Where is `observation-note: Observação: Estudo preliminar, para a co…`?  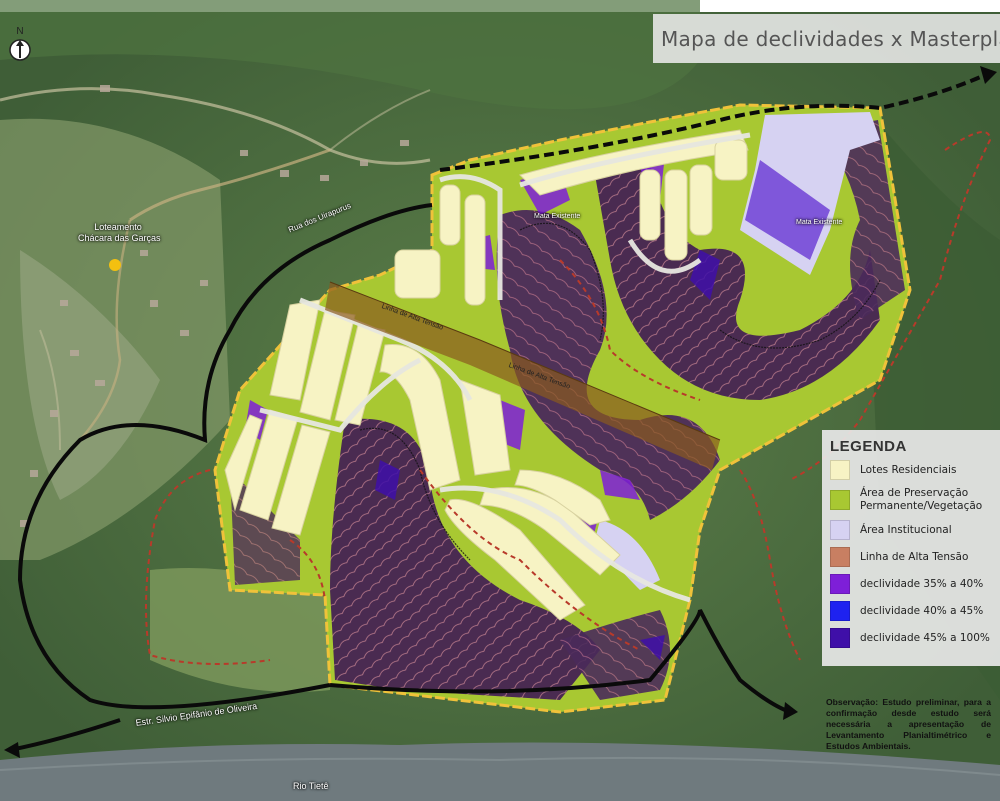
observation-note: Observação: Estudo preliminar, para a co… is located at coordinates (908, 724).